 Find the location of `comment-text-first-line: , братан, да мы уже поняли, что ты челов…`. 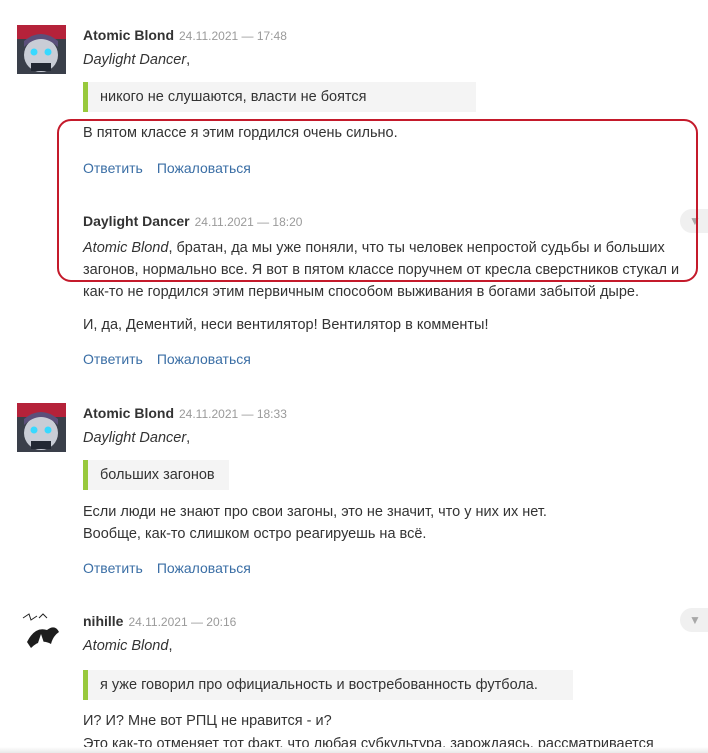

comment-text-first-line: , братан, да мы уже поняли, что ты челов… is located at coordinates (416, 248).